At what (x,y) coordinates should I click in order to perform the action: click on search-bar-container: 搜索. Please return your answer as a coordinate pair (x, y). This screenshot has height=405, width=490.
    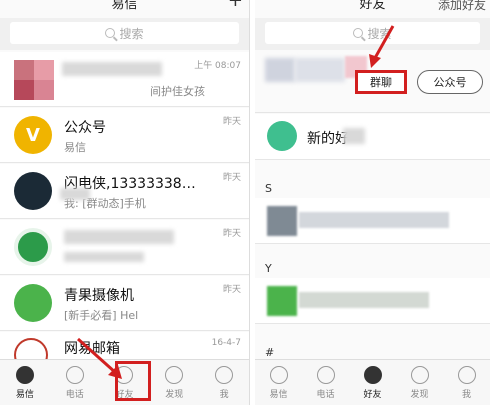
    Looking at the image, I should click on (124, 34).